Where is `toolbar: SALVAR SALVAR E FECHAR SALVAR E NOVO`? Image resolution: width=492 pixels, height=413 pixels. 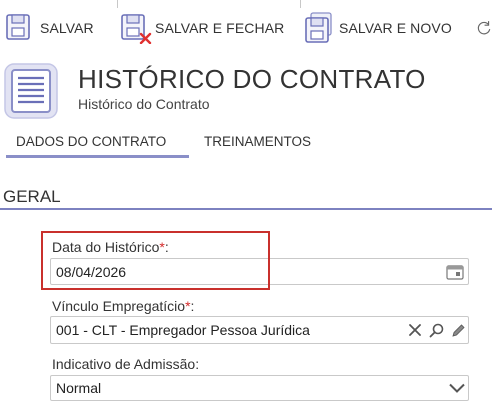 toolbar: SALVAR SALVAR E FECHAR SALVAR E NOVO is located at coordinates (246, 27).